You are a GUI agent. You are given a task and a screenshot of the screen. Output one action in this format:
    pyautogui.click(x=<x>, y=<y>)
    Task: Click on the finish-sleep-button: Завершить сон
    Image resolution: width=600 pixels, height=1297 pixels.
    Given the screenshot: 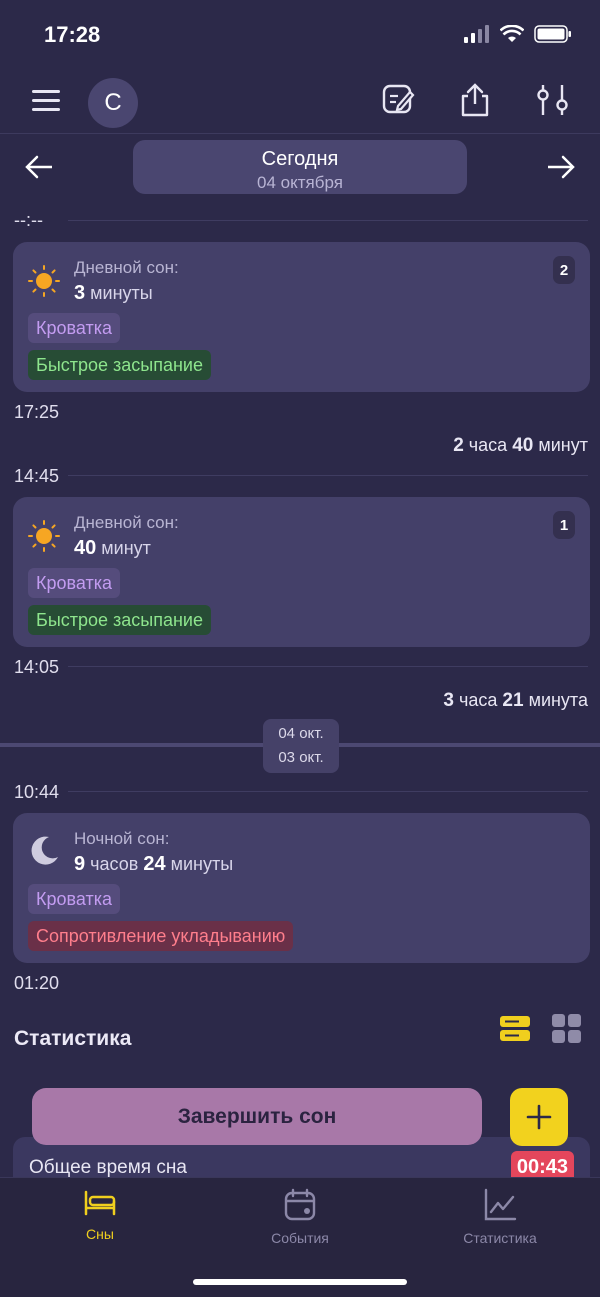 What is the action you would take?
    pyautogui.click(x=257, y=1116)
    